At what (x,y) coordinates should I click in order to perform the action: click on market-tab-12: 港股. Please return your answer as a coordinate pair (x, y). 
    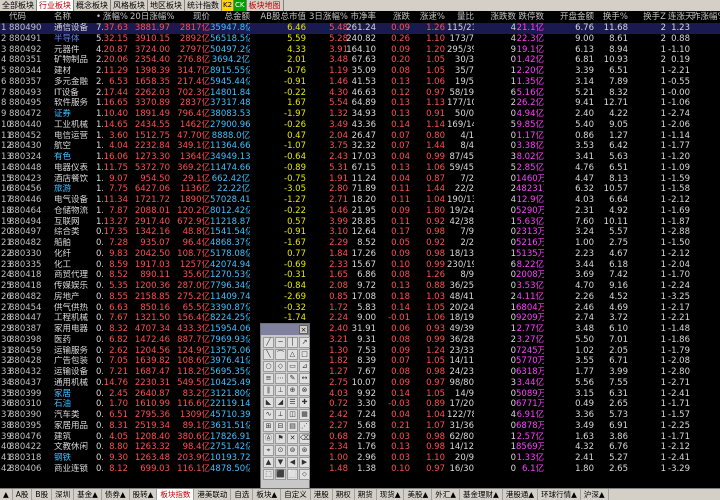
    Looking at the image, I should click on (322, 494).